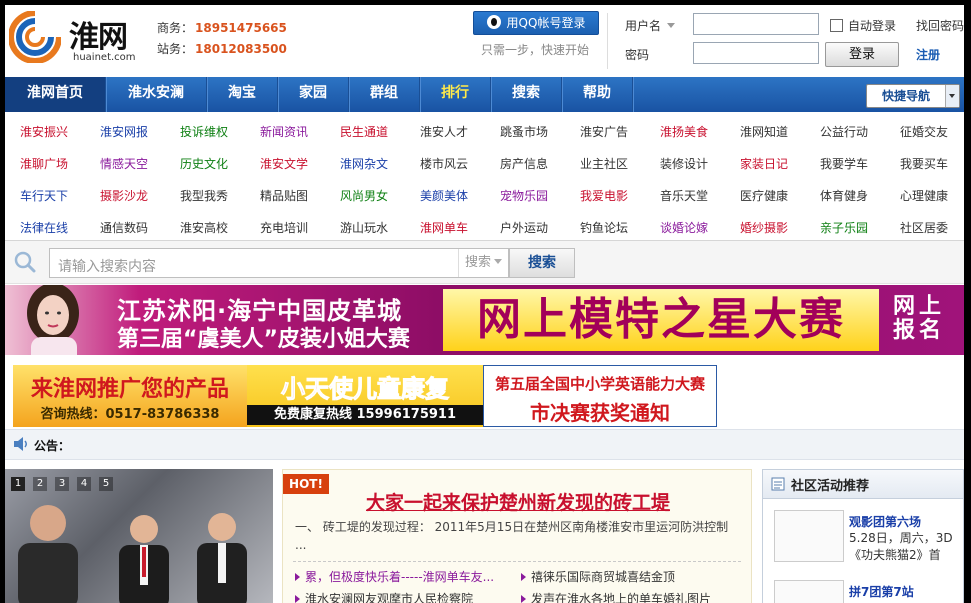  What do you see at coordinates (279, 263) in the screenshot?
I see `search-field: 请输入搜索内容 搜索` at bounding box center [279, 263].